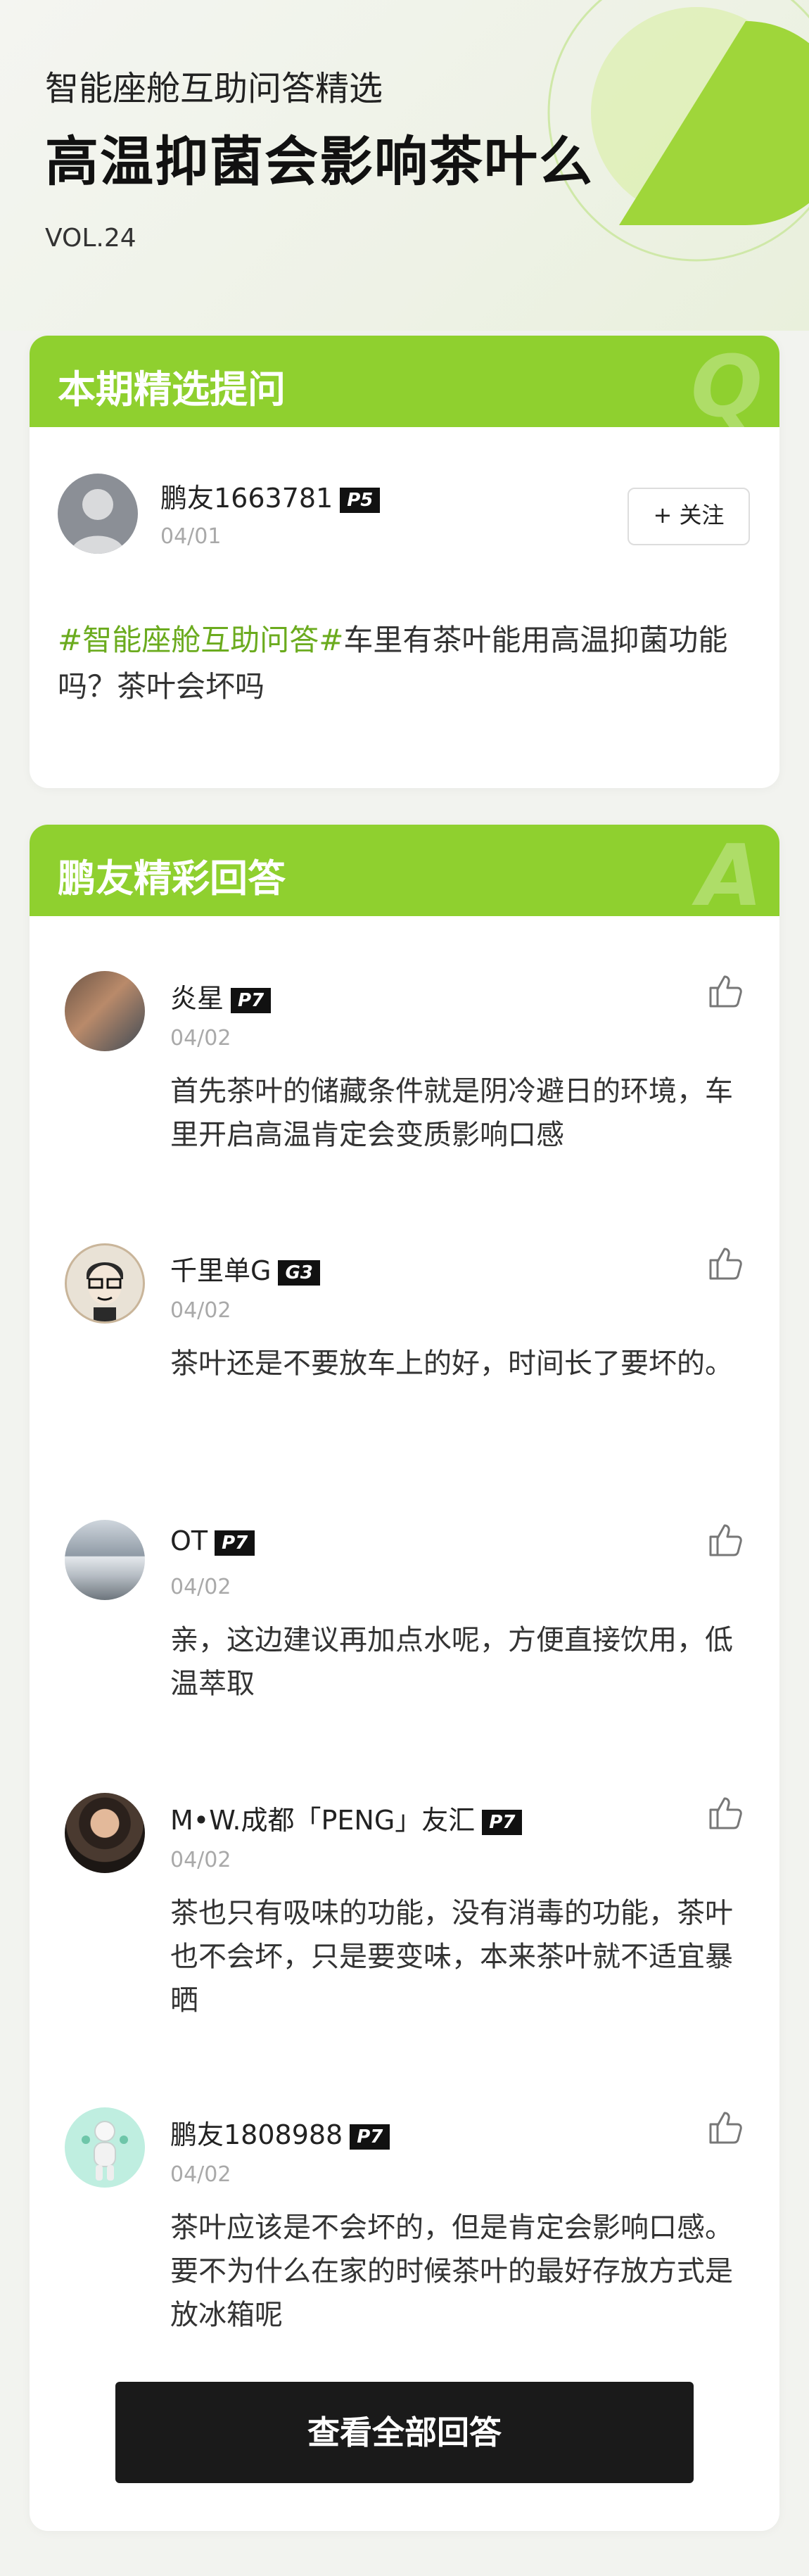 This screenshot has height=2576, width=809. Describe the element at coordinates (451, 1363) in the screenshot. I see `answer-text: 茶叶还是不要放车上的好，时间长了要坏的。` at that location.